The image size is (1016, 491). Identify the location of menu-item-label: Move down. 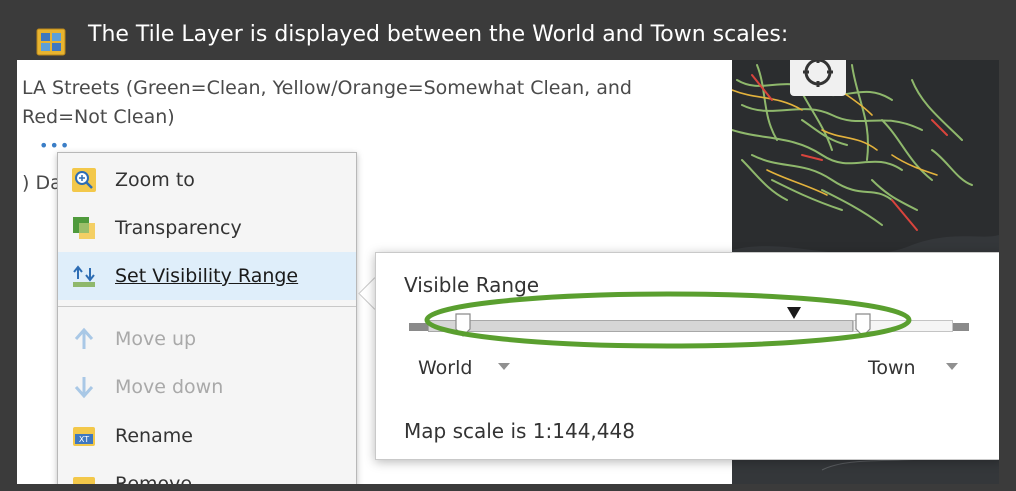
(169, 387).